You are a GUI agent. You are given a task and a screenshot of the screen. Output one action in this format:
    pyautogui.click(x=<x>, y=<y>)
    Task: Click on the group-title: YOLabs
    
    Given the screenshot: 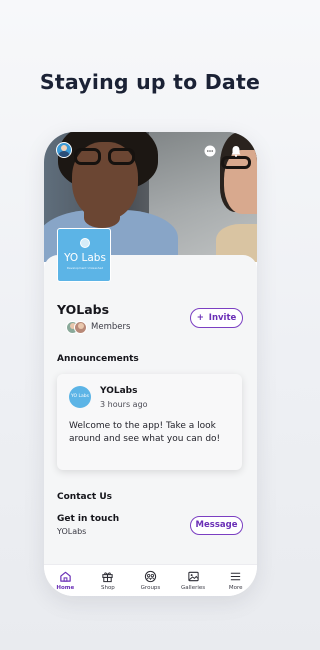 What is the action you would take?
    pyautogui.click(x=83, y=309)
    